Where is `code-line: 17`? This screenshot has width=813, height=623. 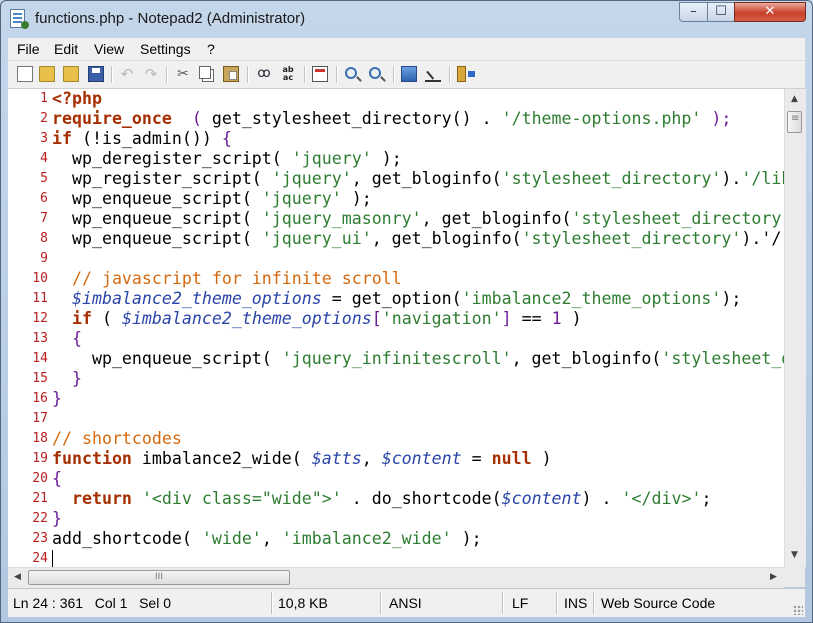 code-line: 17 is located at coordinates (396, 419).